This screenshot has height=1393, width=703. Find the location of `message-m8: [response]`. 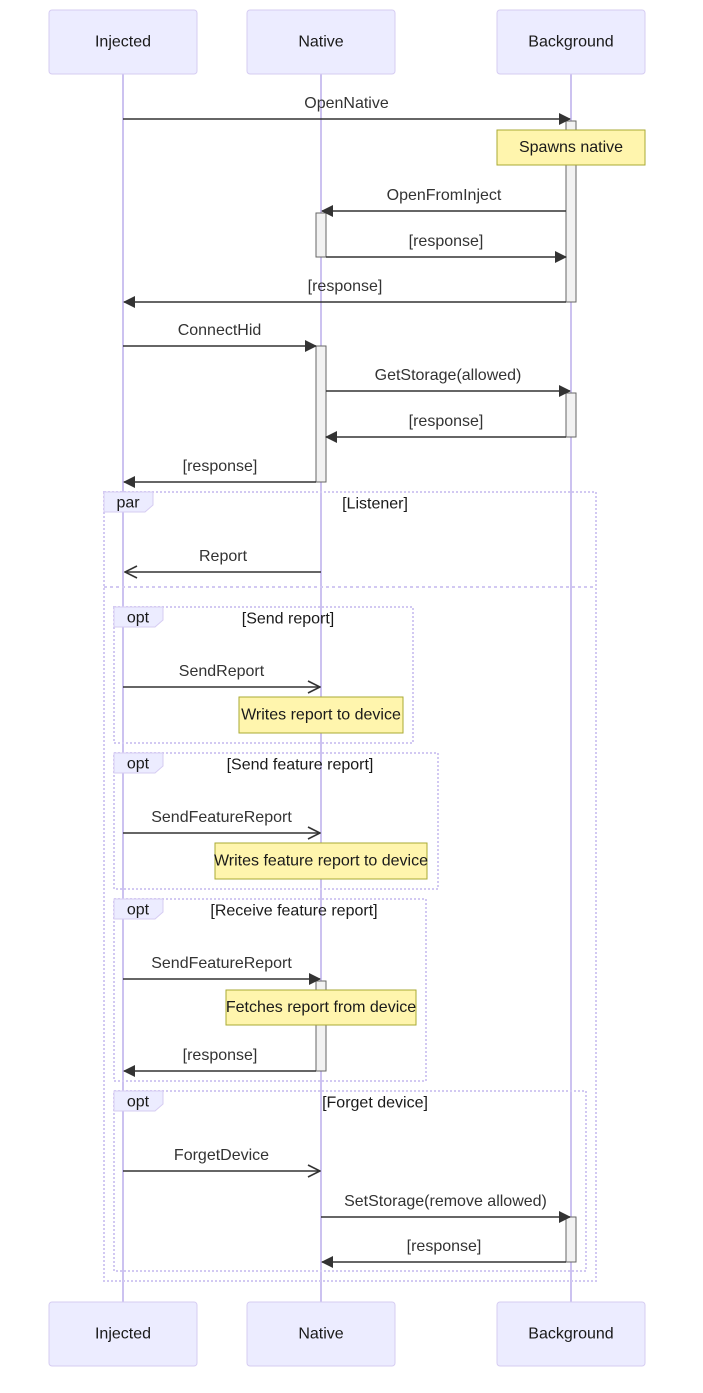

message-m8: [response] is located at coordinates (219, 473).